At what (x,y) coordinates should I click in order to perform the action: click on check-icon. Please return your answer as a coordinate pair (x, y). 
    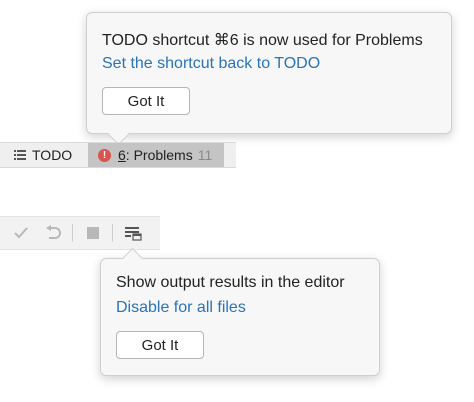
    Looking at the image, I should click on (21, 233).